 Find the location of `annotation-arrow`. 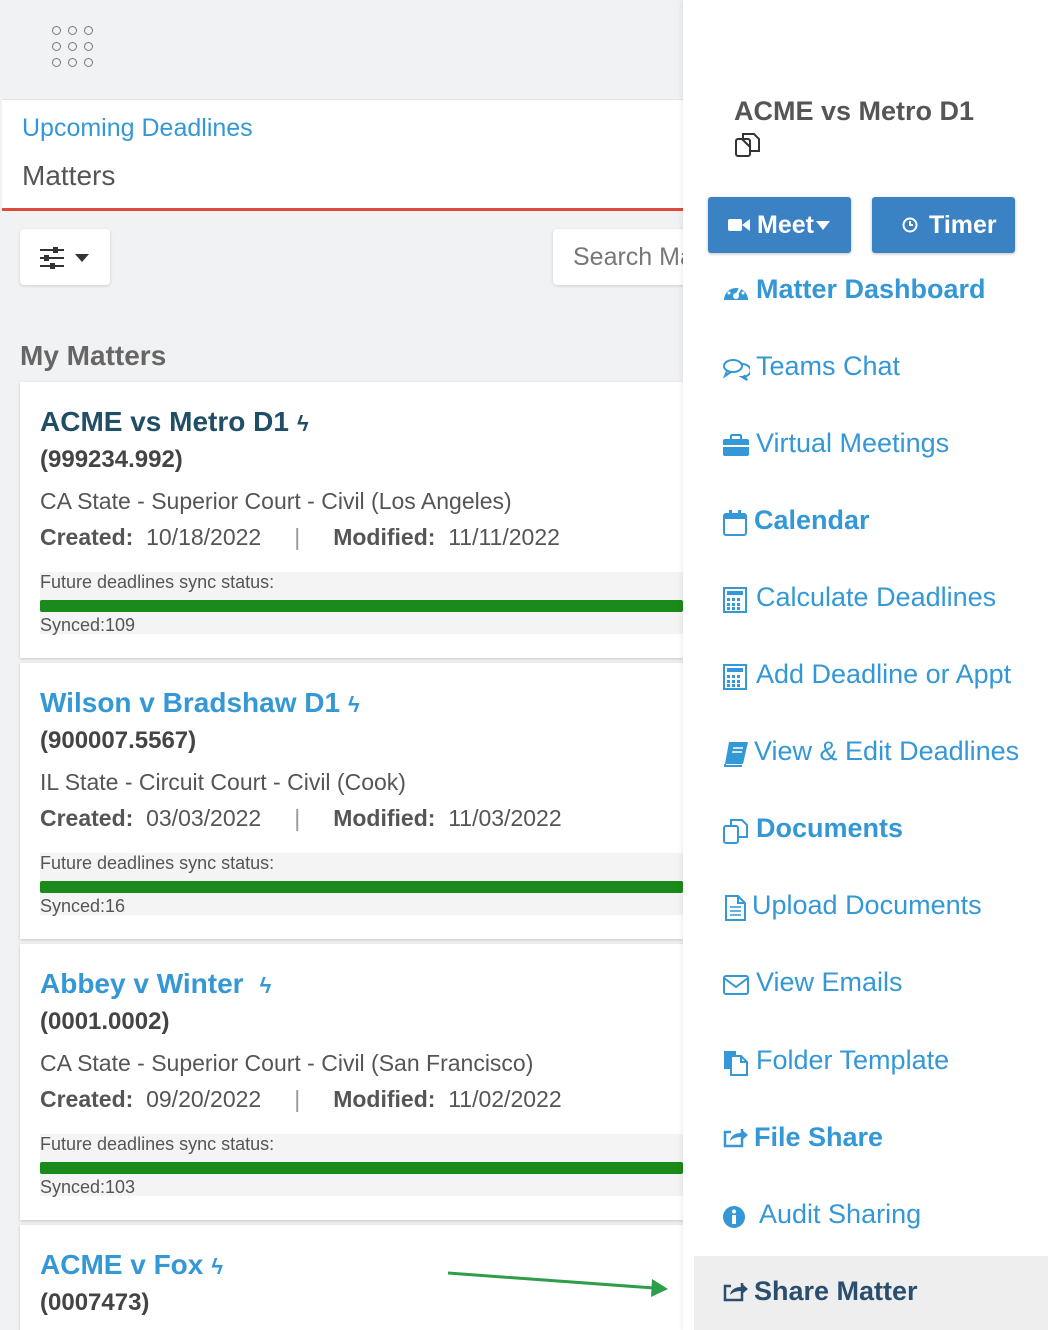

annotation-arrow is located at coordinates (557, 1284).